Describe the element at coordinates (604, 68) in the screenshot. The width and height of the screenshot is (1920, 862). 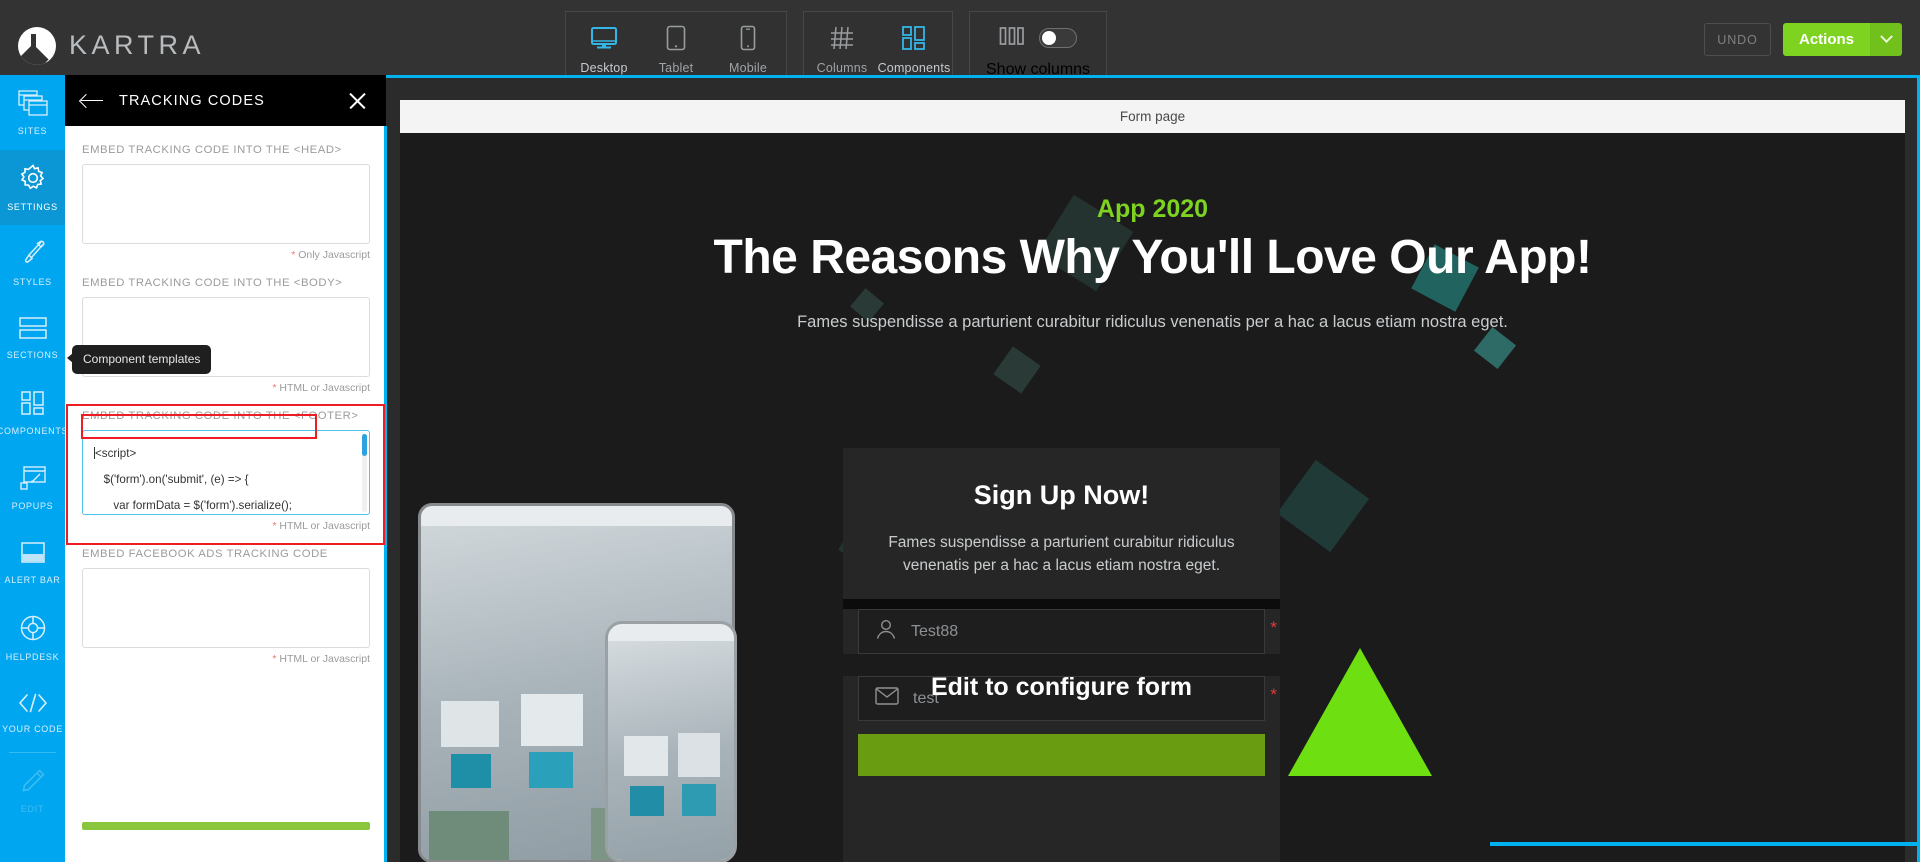
I see `device-desktop-label: Desktop` at that location.